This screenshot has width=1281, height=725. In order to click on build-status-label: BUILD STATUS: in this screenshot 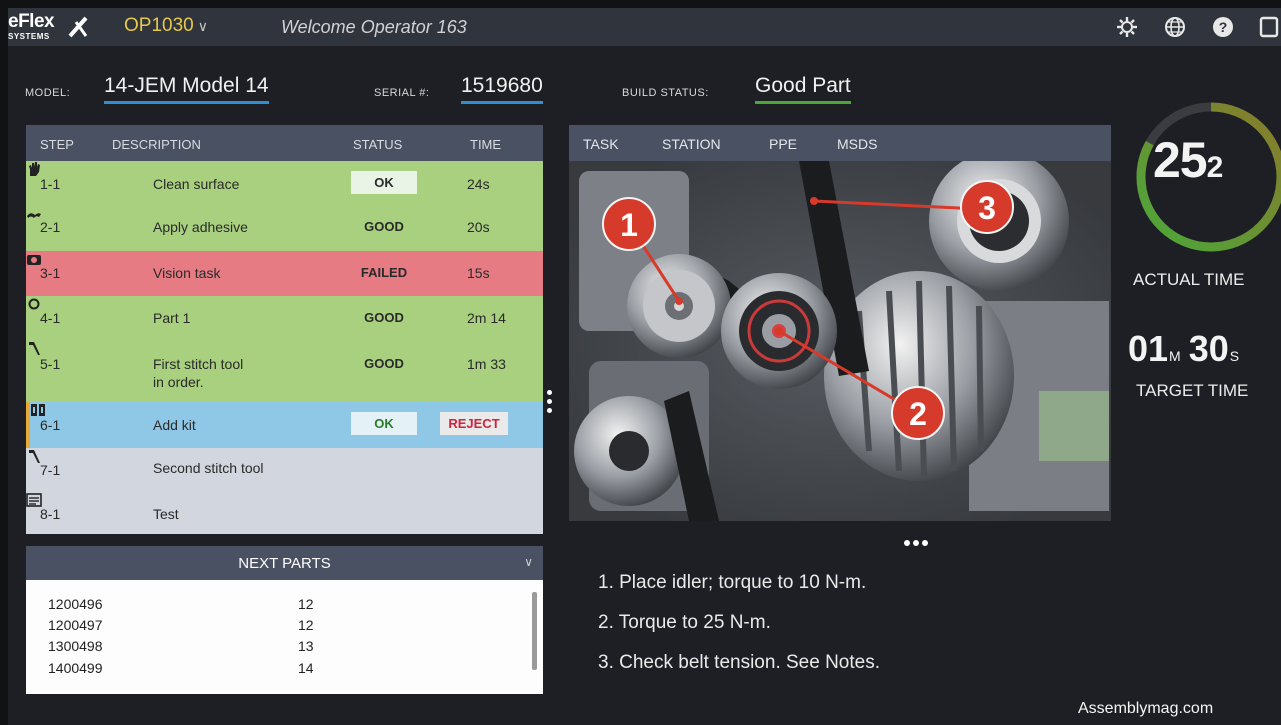, I will do `click(665, 93)`.